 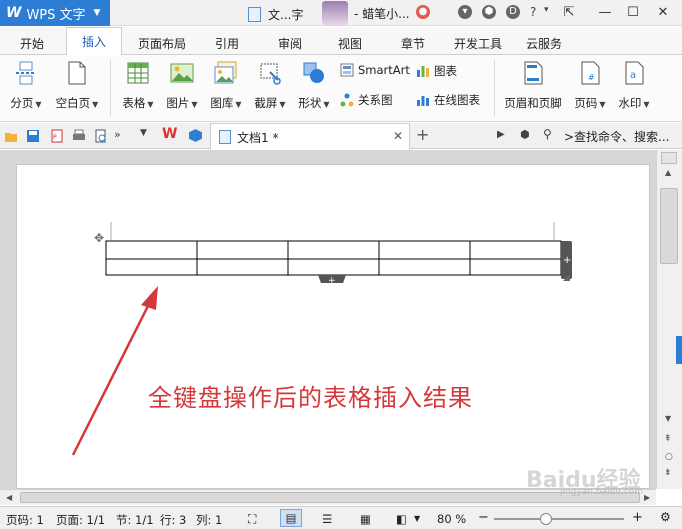 I want to click on app-menu-button: W WPS 文字 ▼, so click(x=55, y=13).